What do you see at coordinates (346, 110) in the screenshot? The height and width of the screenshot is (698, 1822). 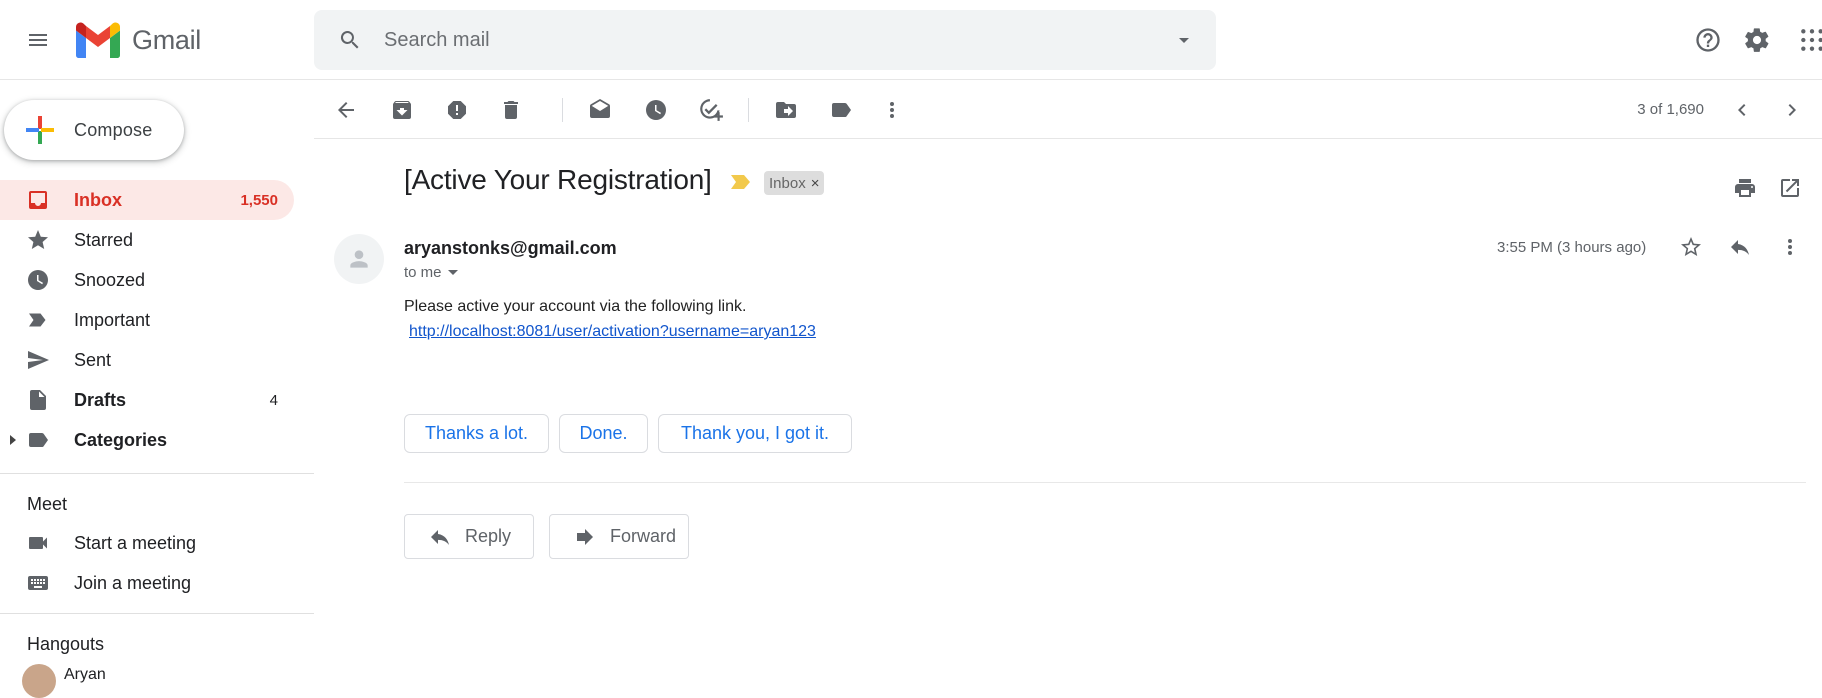 I see `back-arrow-icon` at bounding box center [346, 110].